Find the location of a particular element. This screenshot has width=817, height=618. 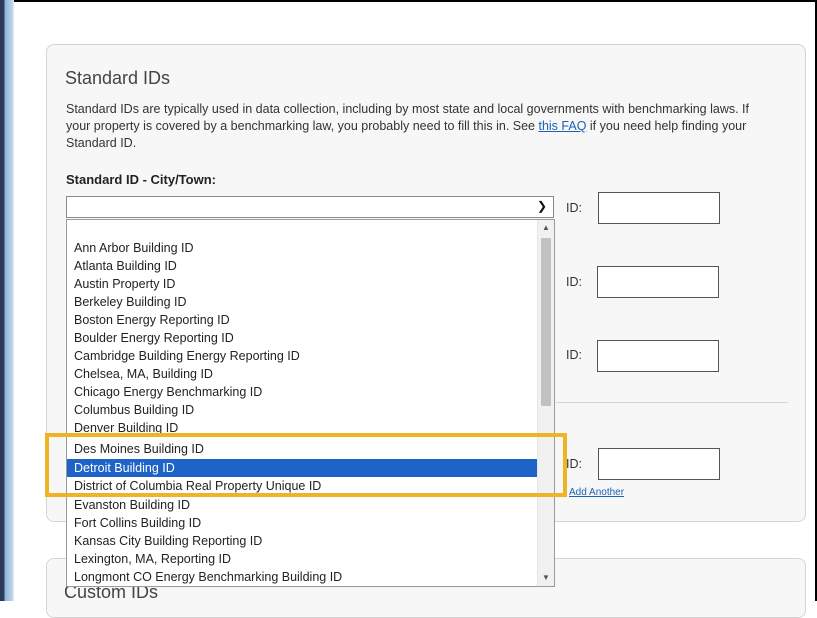

dropdown-option: Columbus Building ID is located at coordinates (302, 410).